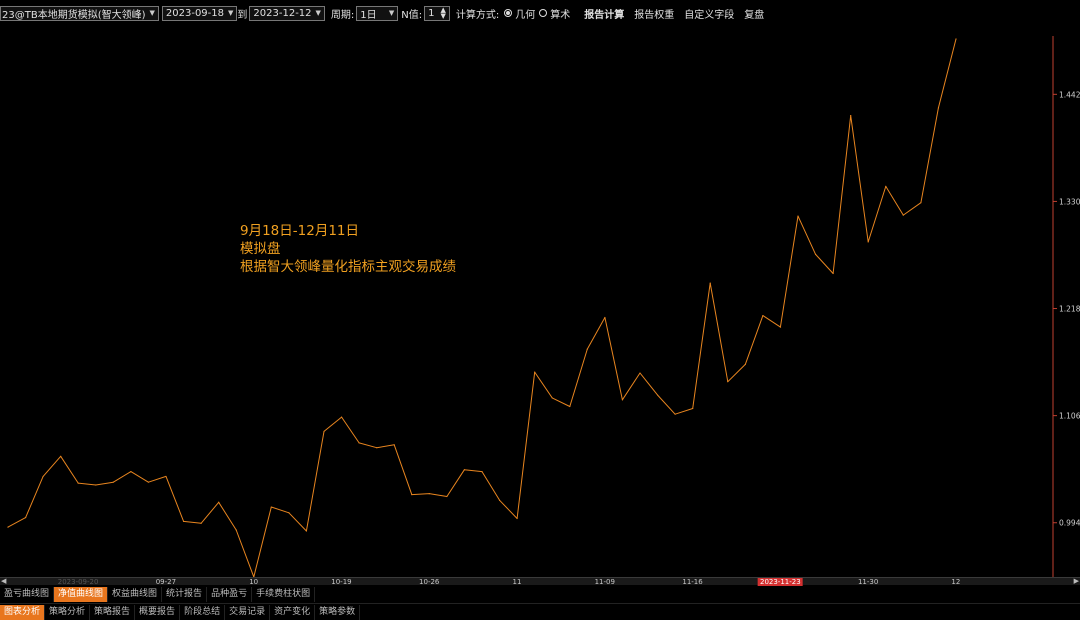 The width and height of the screenshot is (1080, 620). What do you see at coordinates (540, 594) in the screenshot?
I see `chart-tabs: 盈亏曲线图 净值曲线图 权益曲线图 统计报告 品种盈亏 手续费柱状图` at bounding box center [540, 594].